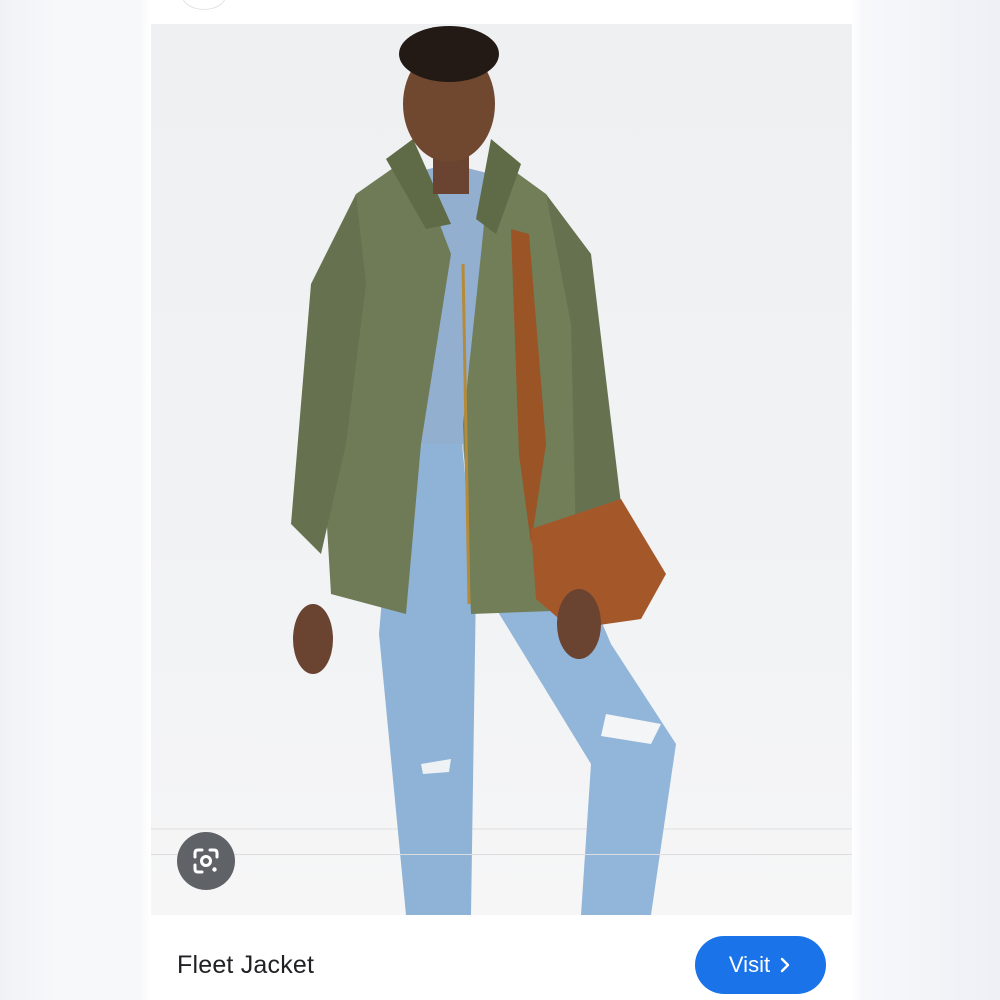  Describe the element at coordinates (501, 854) in the screenshot. I see `floor-divider` at that location.